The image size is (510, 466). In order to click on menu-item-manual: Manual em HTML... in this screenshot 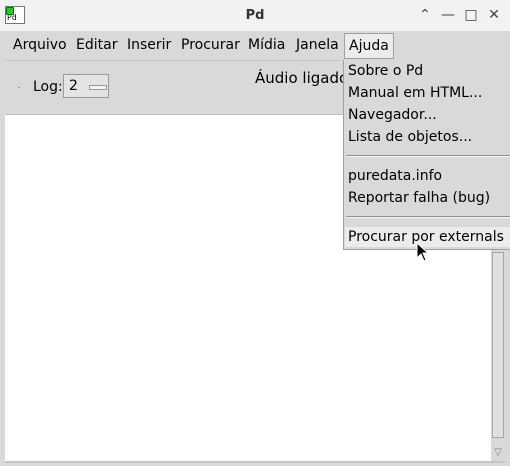, I will do `click(415, 93)`.